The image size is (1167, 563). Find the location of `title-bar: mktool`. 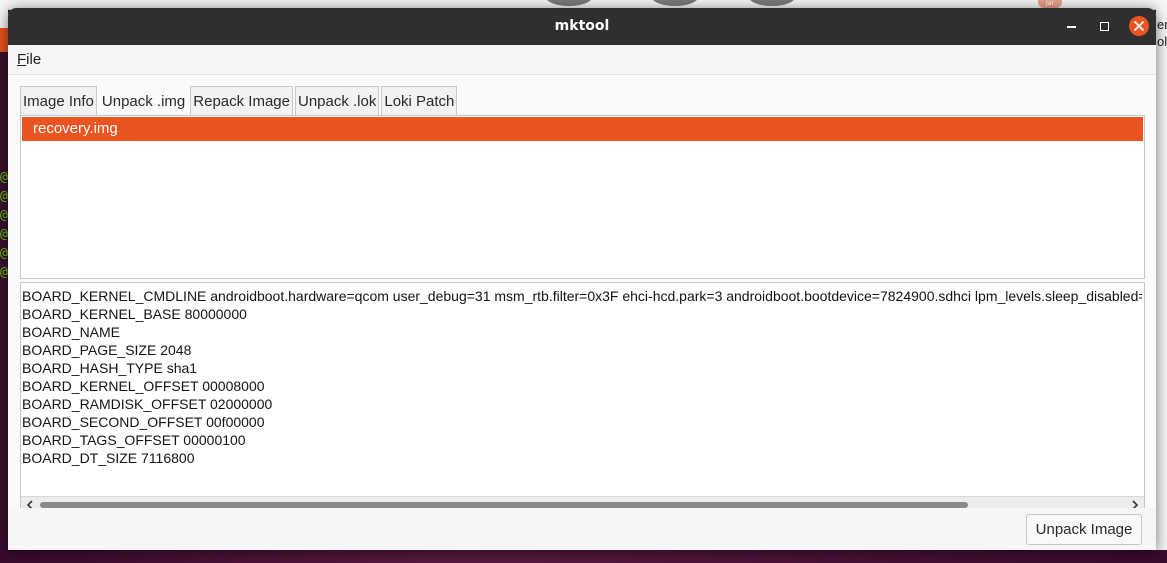

title-bar: mktool is located at coordinates (582, 26).